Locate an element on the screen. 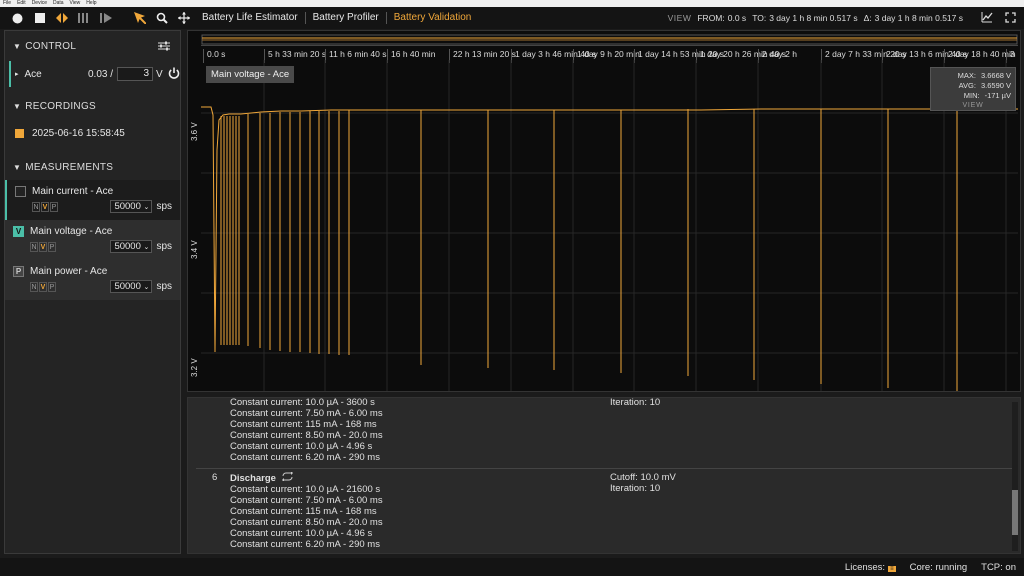 The height and width of the screenshot is (576, 1024). stat-view-button: VIEW is located at coordinates (972, 106).